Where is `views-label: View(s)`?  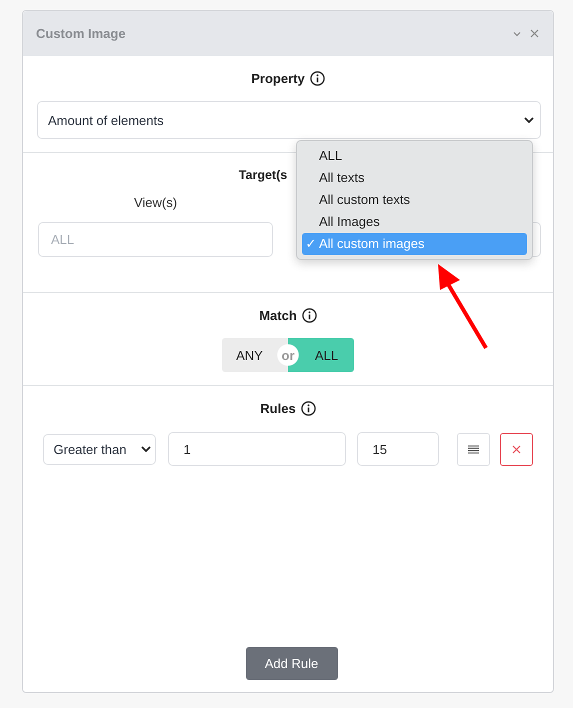
views-label: View(s) is located at coordinates (156, 203).